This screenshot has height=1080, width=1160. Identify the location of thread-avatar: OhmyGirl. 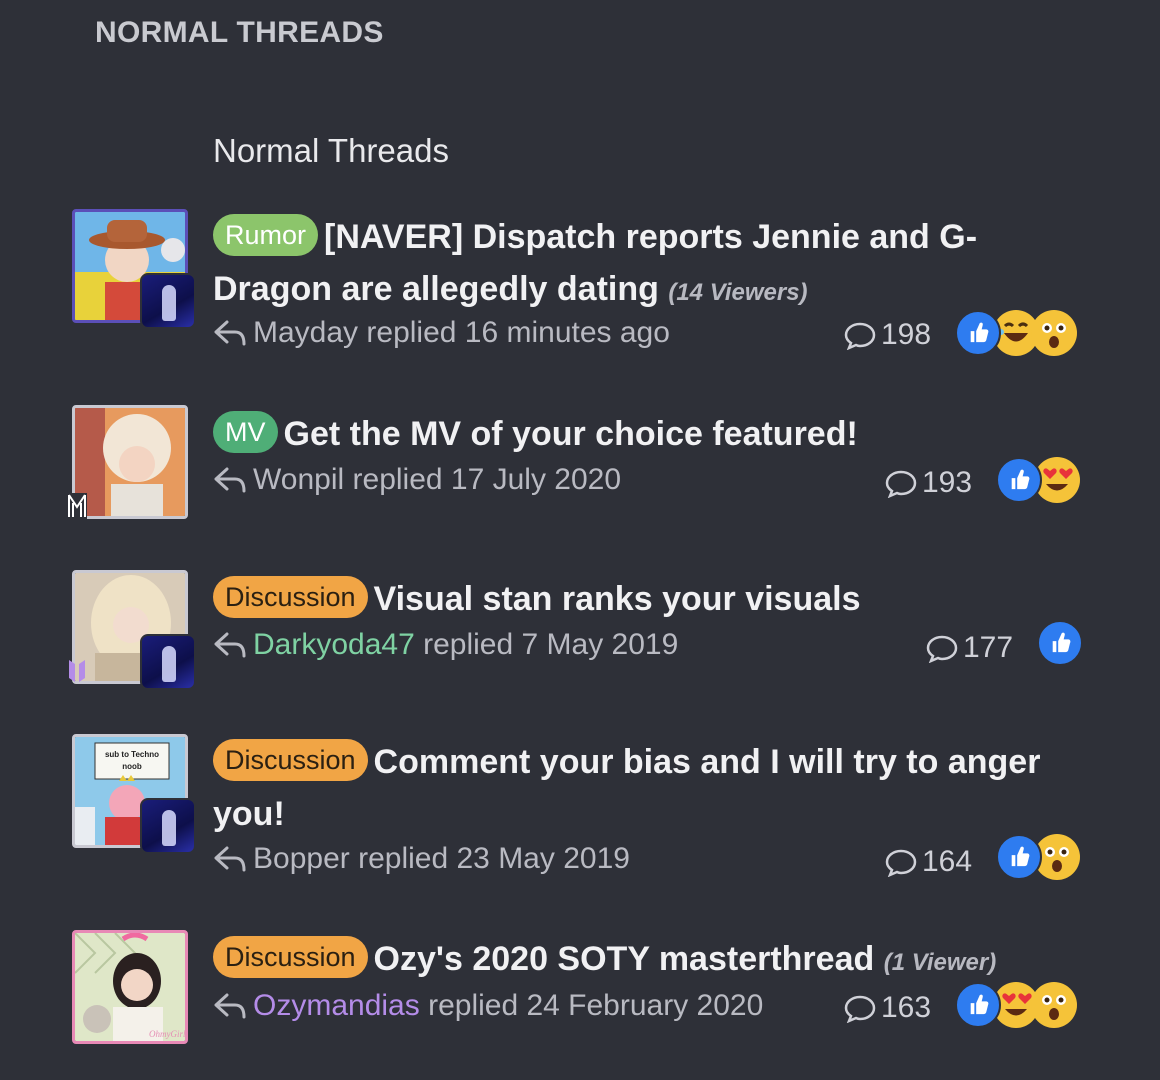
(130, 987).